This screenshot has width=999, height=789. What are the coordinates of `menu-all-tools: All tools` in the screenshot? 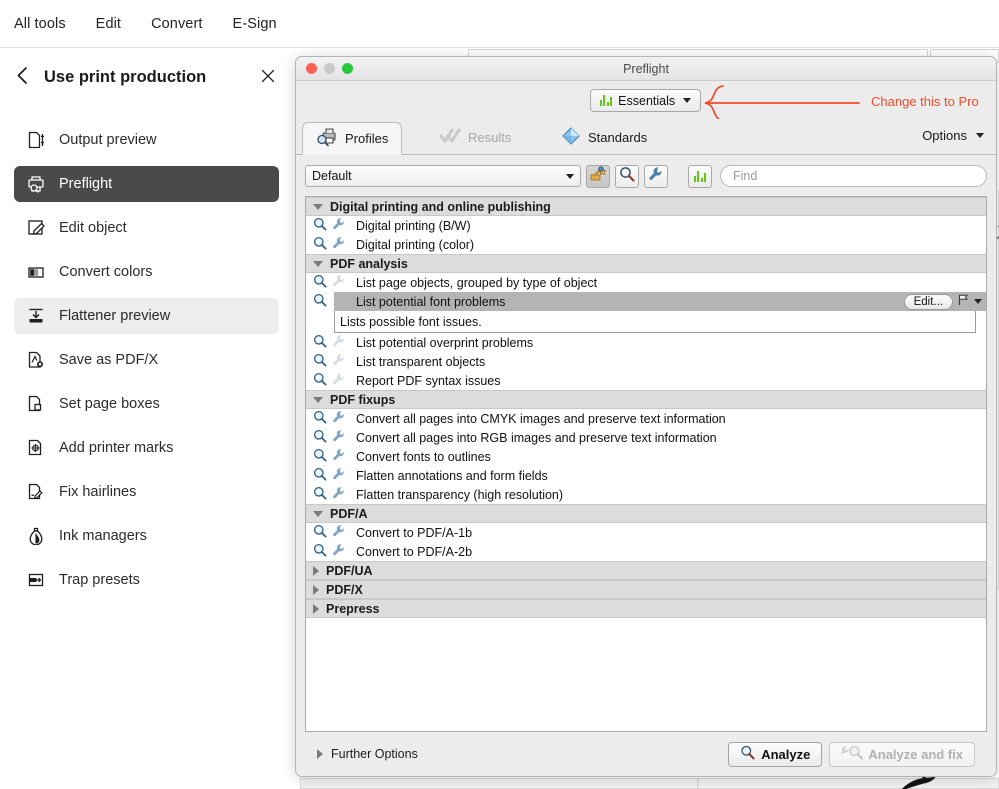 It's located at (40, 24).